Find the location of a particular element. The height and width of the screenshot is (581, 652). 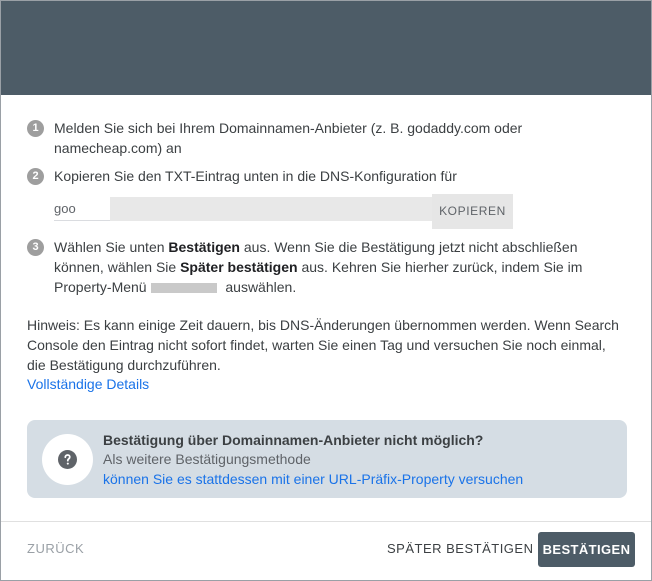

full-details-link: Vollständige Details is located at coordinates (88, 384).